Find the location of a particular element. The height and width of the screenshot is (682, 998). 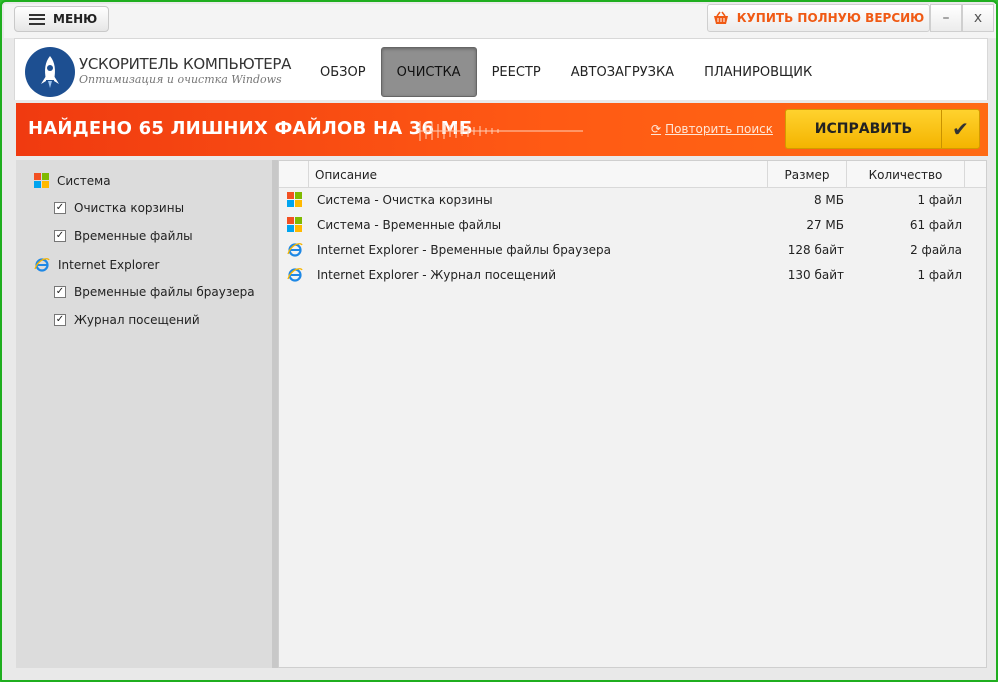

row-size: 8 МБ is located at coordinates (828, 200).